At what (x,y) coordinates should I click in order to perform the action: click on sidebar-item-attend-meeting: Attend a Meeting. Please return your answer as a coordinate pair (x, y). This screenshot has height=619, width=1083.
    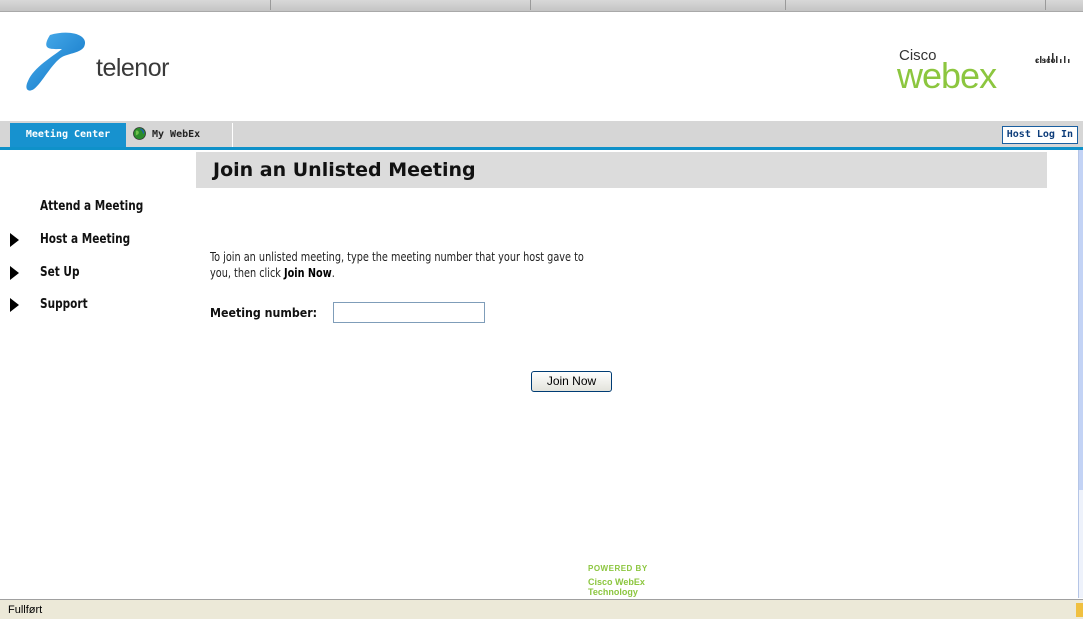
    Looking at the image, I should click on (91, 207).